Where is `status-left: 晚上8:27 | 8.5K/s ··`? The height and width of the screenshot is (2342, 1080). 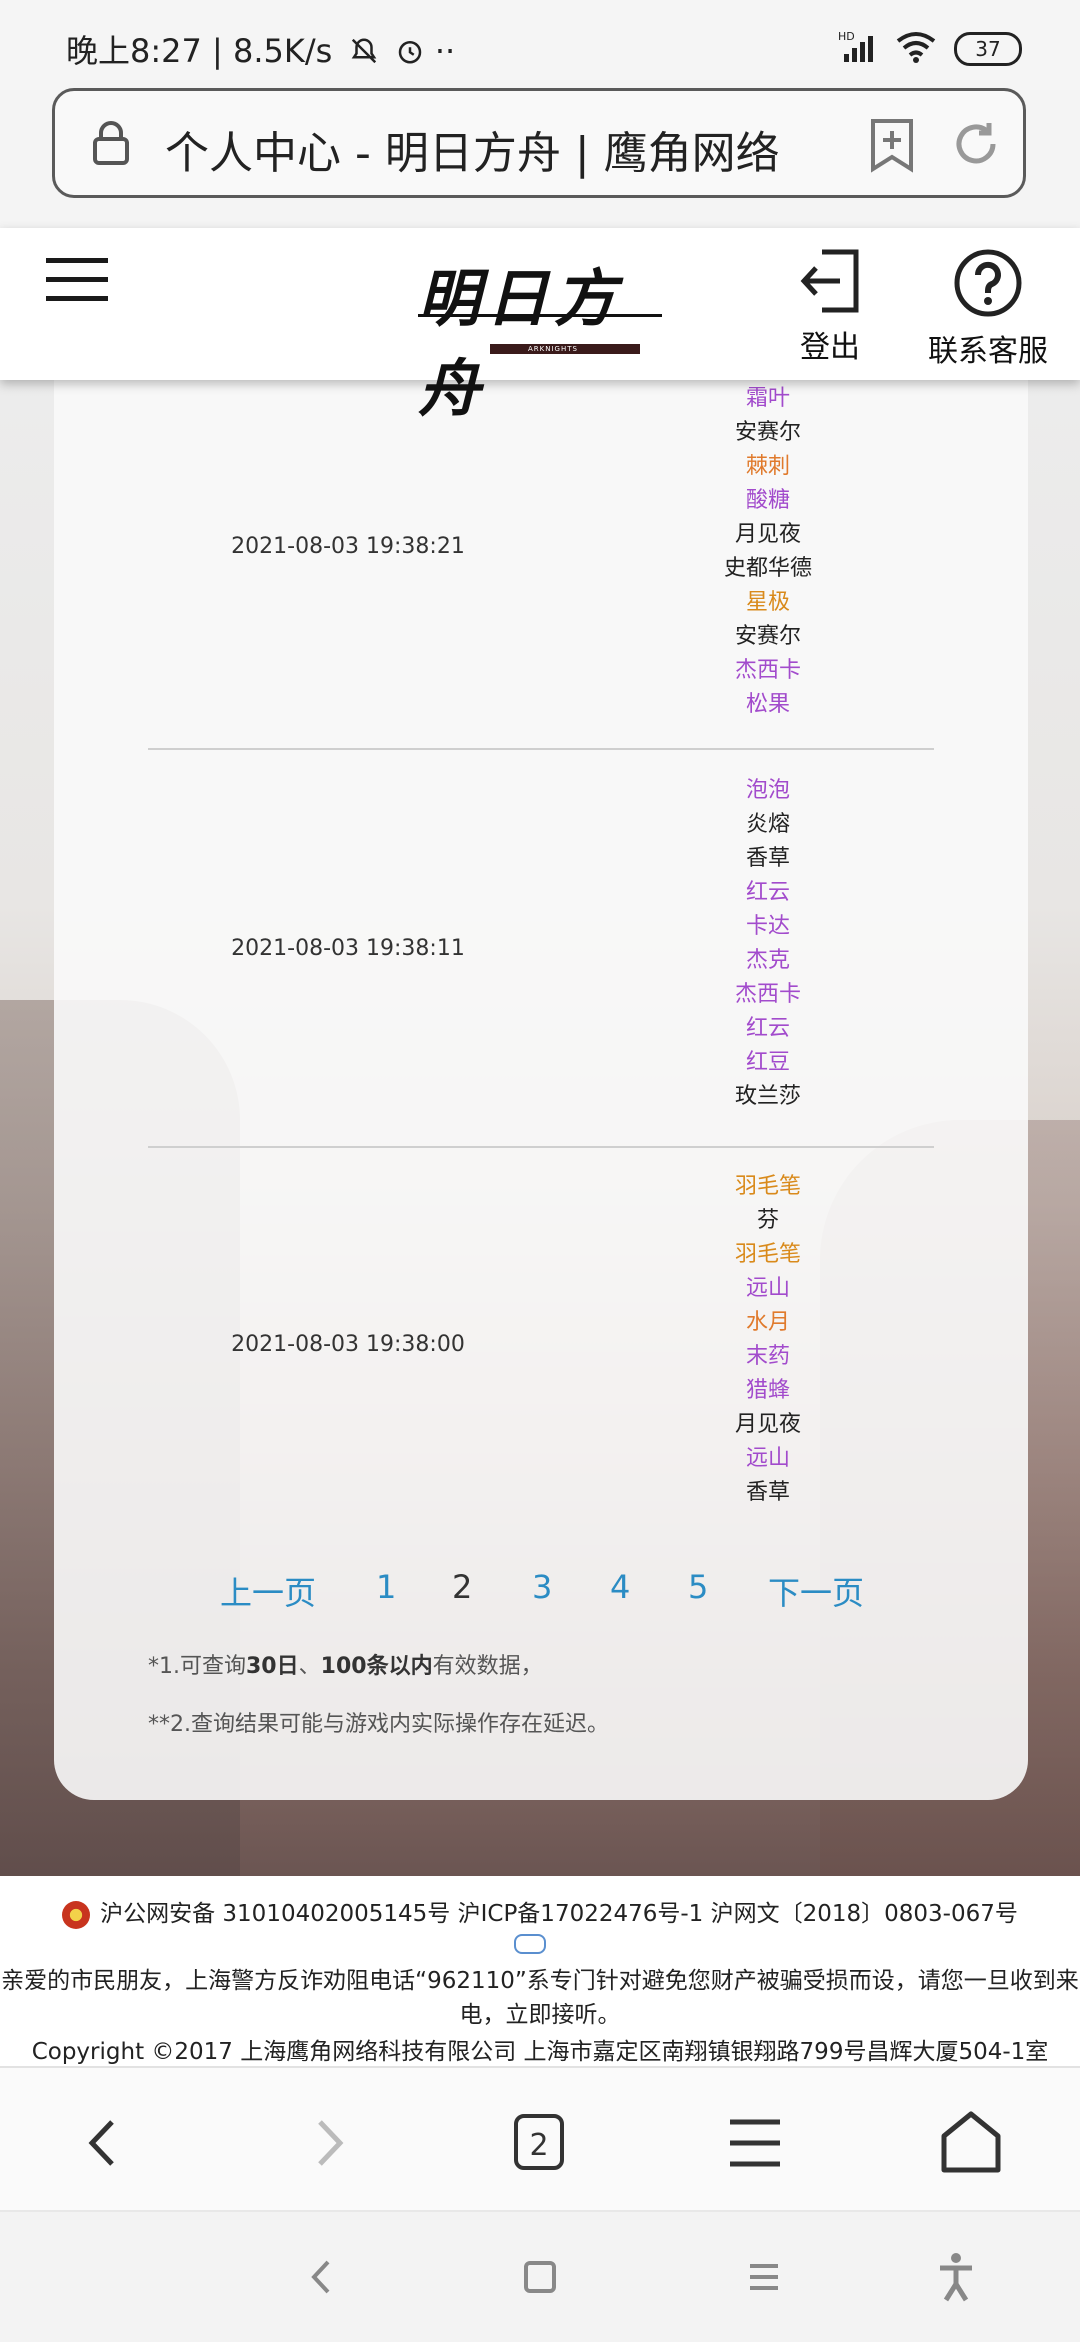 status-left: 晚上8:27 | 8.5K/s ·· is located at coordinates (261, 51).